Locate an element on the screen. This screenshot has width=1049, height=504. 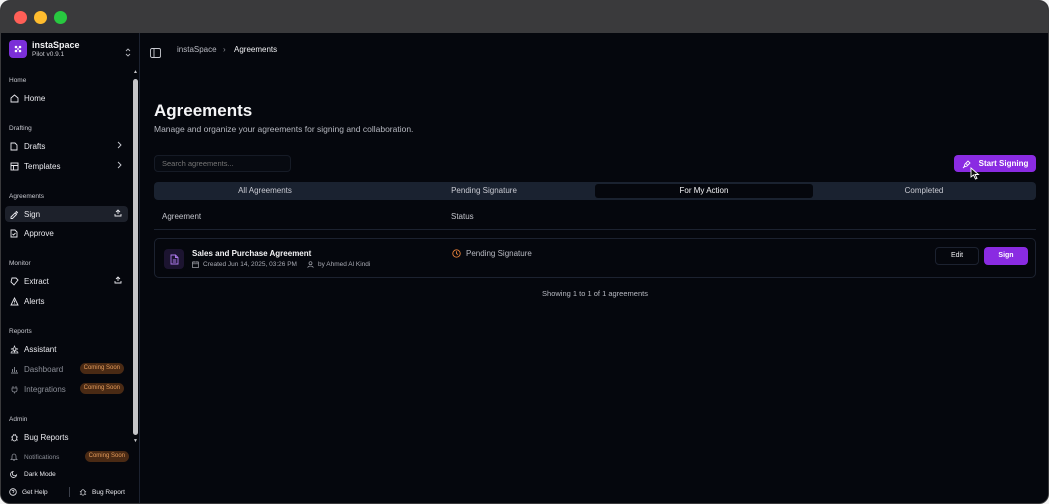
pagination-summary: Showing 1 to 1 of 1 agreements is located at coordinates (595, 293).